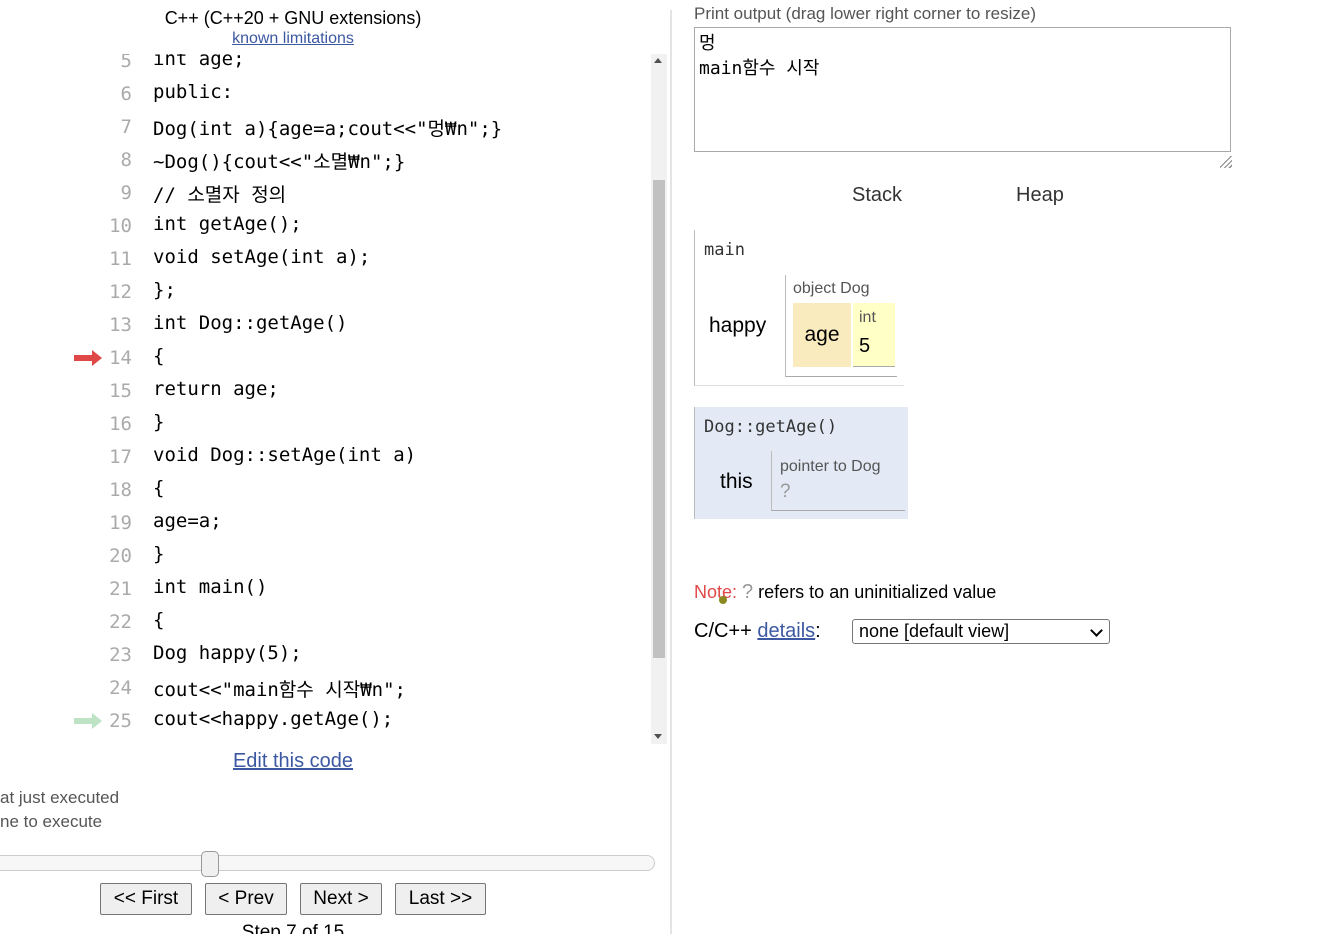 The image size is (1336, 934). Describe the element at coordinates (116, 127) in the screenshot. I see `line-number: 7` at that location.